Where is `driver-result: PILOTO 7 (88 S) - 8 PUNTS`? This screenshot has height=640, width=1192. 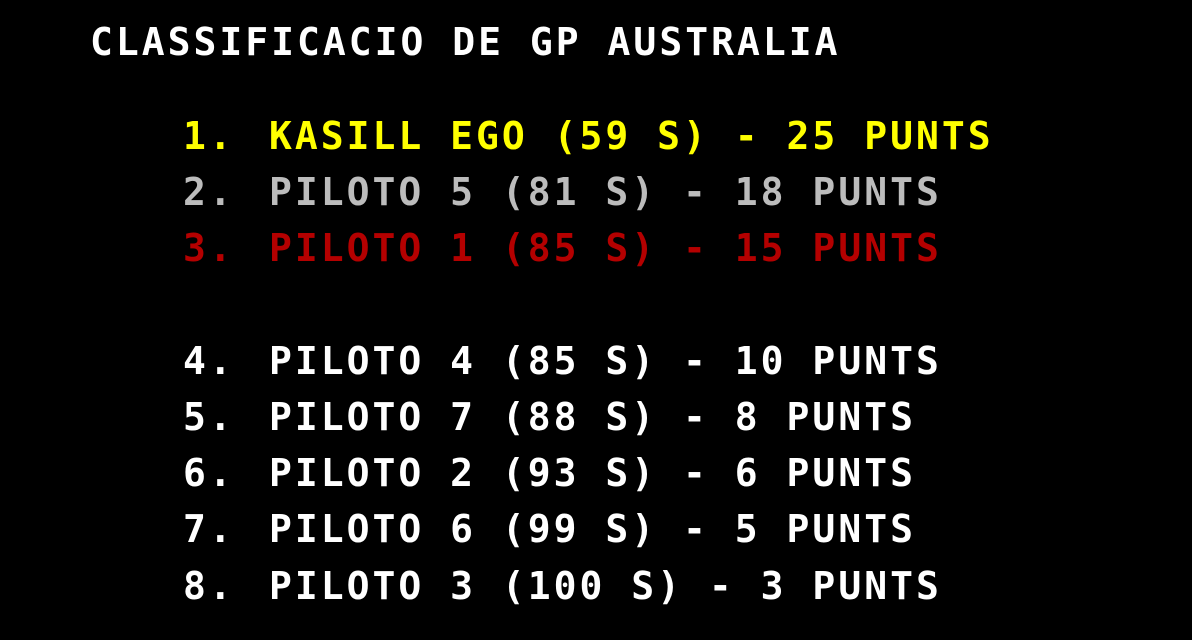
driver-result: PILOTO 7 (88 S) - 8 PUNTS is located at coordinates (592, 417).